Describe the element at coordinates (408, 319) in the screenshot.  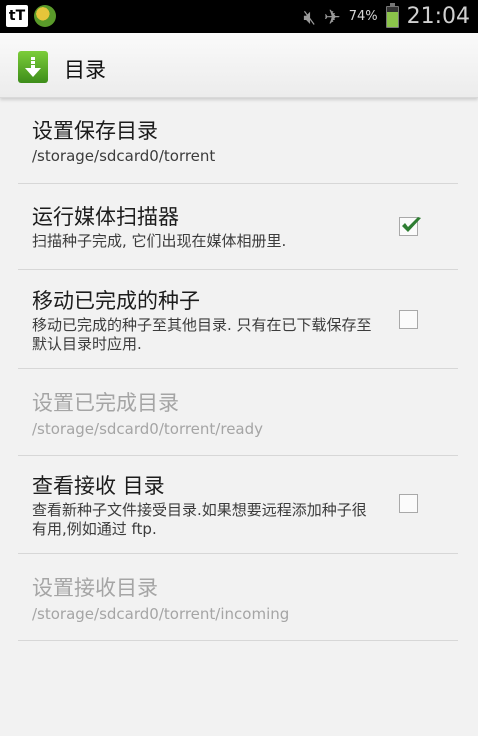
I see `move-completed-checkbox` at that location.